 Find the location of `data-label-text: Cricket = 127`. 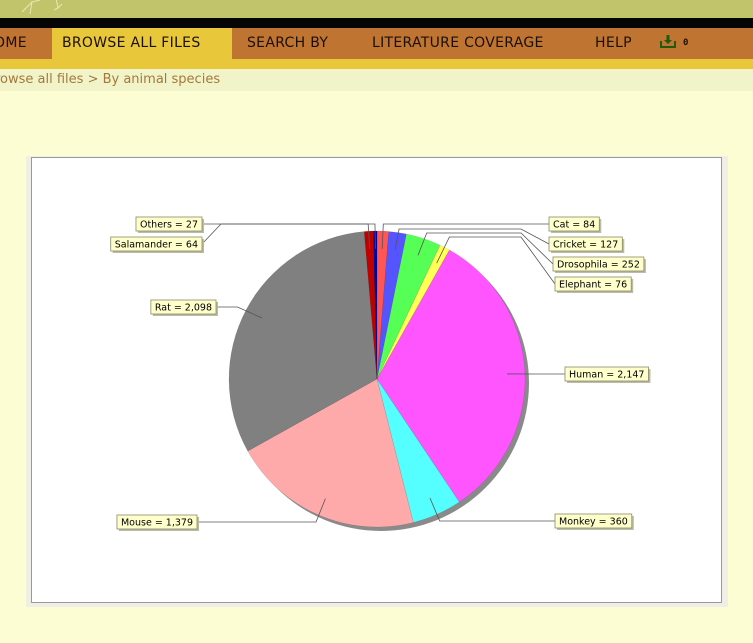

data-label-text: Cricket = 127 is located at coordinates (585, 245).